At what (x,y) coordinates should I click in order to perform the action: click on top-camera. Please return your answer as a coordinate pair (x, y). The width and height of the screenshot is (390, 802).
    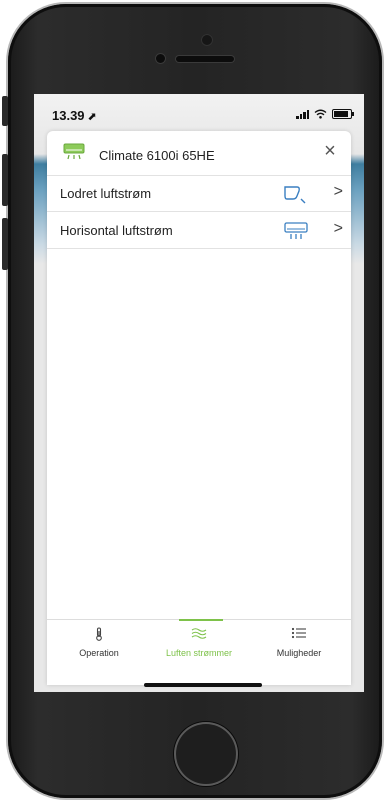
    Looking at the image, I should click on (207, 40).